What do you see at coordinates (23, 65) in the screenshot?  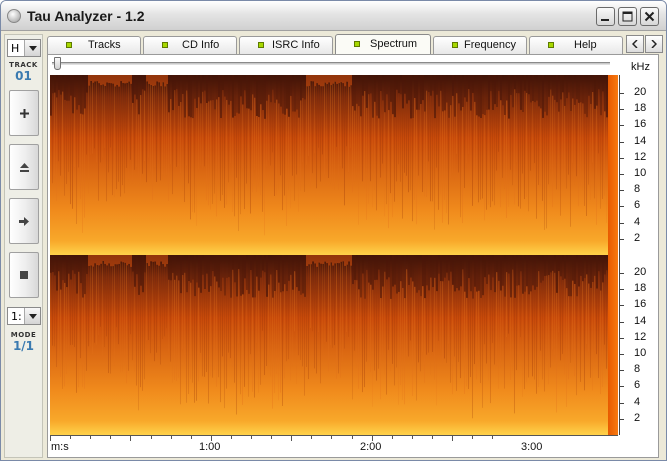 I see `track-label: TRACK` at bounding box center [23, 65].